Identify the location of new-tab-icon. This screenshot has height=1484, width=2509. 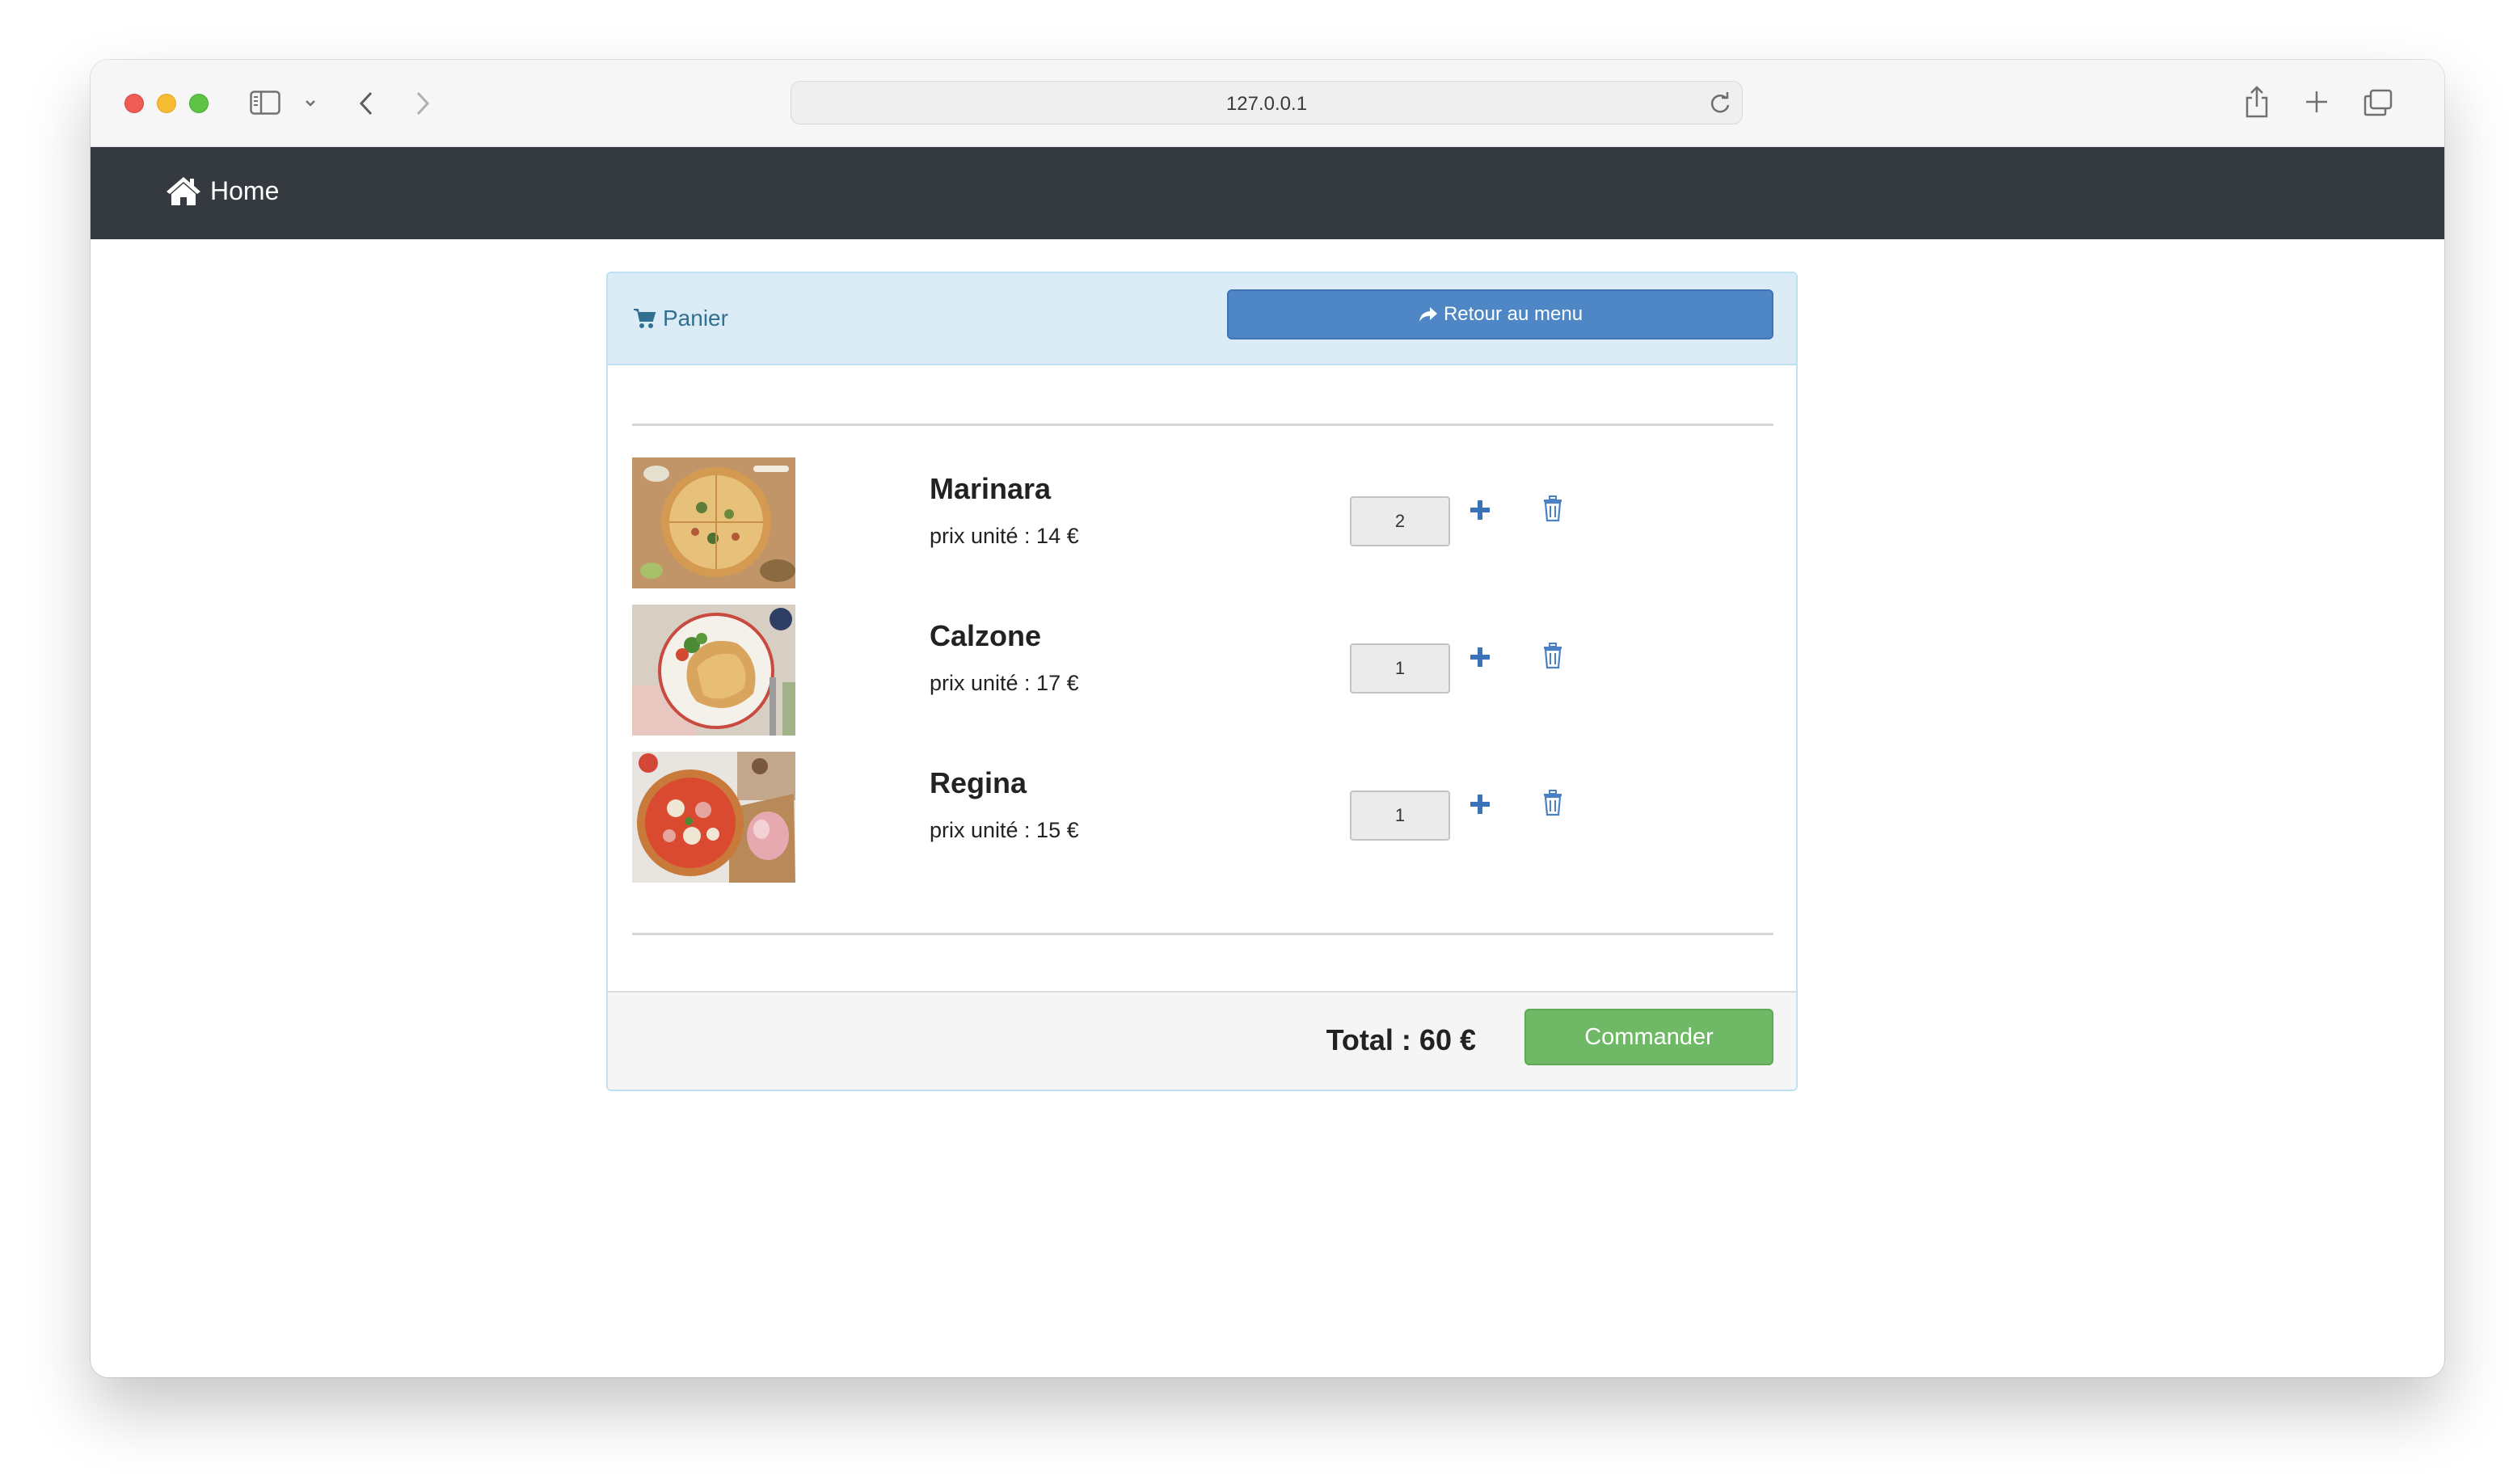
(2316, 101).